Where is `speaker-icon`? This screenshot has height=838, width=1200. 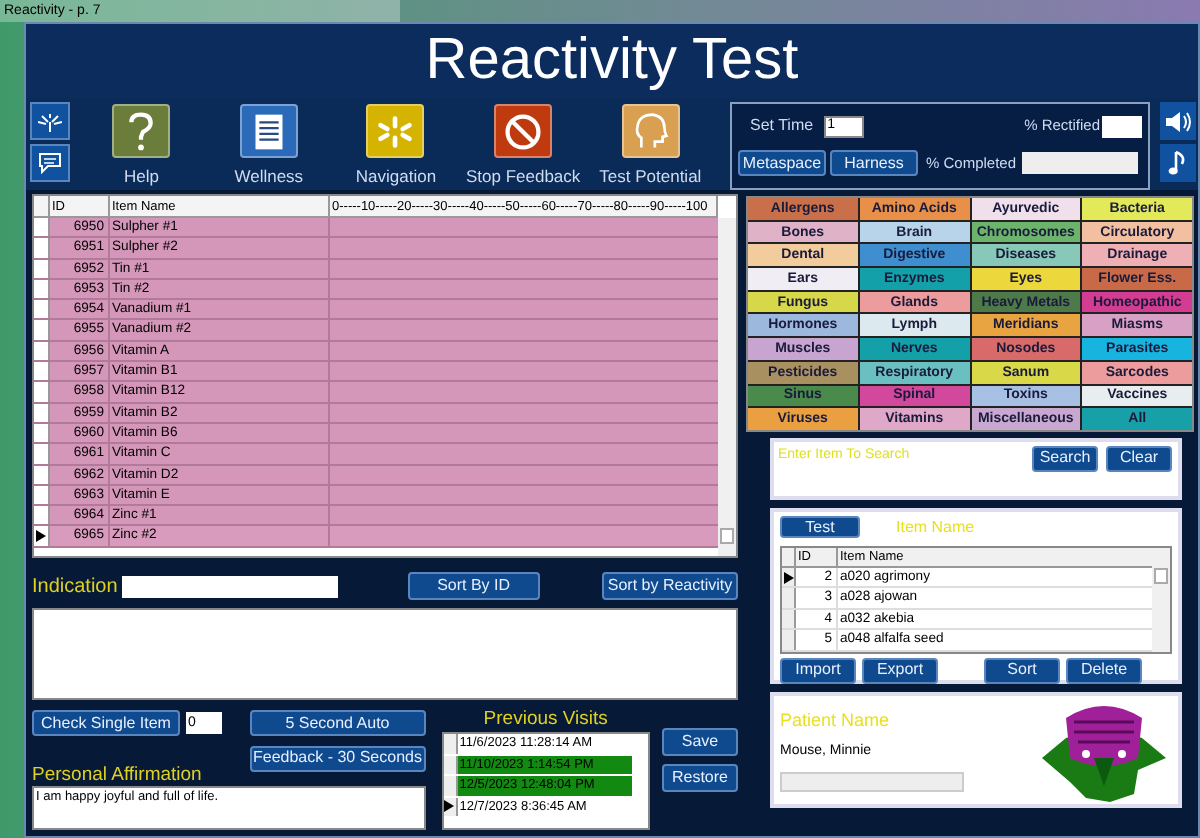 speaker-icon is located at coordinates (1178, 121).